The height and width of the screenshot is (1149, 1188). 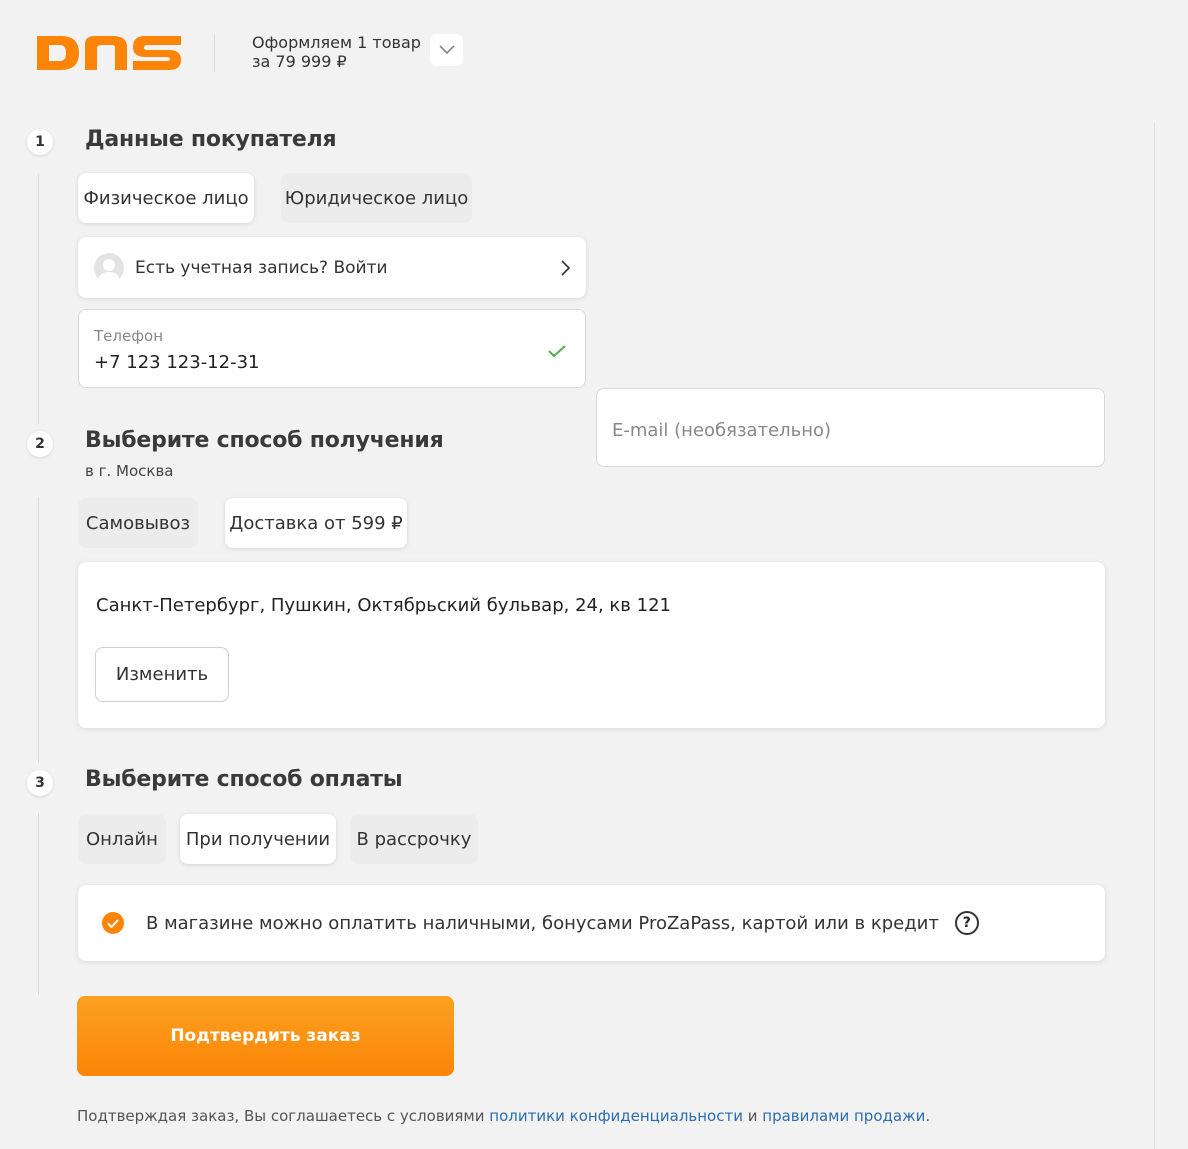 I want to click on payment-method-online: Онлайн, so click(x=122, y=839).